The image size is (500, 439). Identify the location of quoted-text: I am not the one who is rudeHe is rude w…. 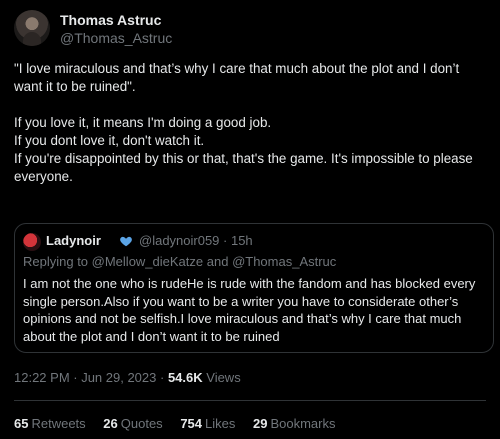
(249, 310).